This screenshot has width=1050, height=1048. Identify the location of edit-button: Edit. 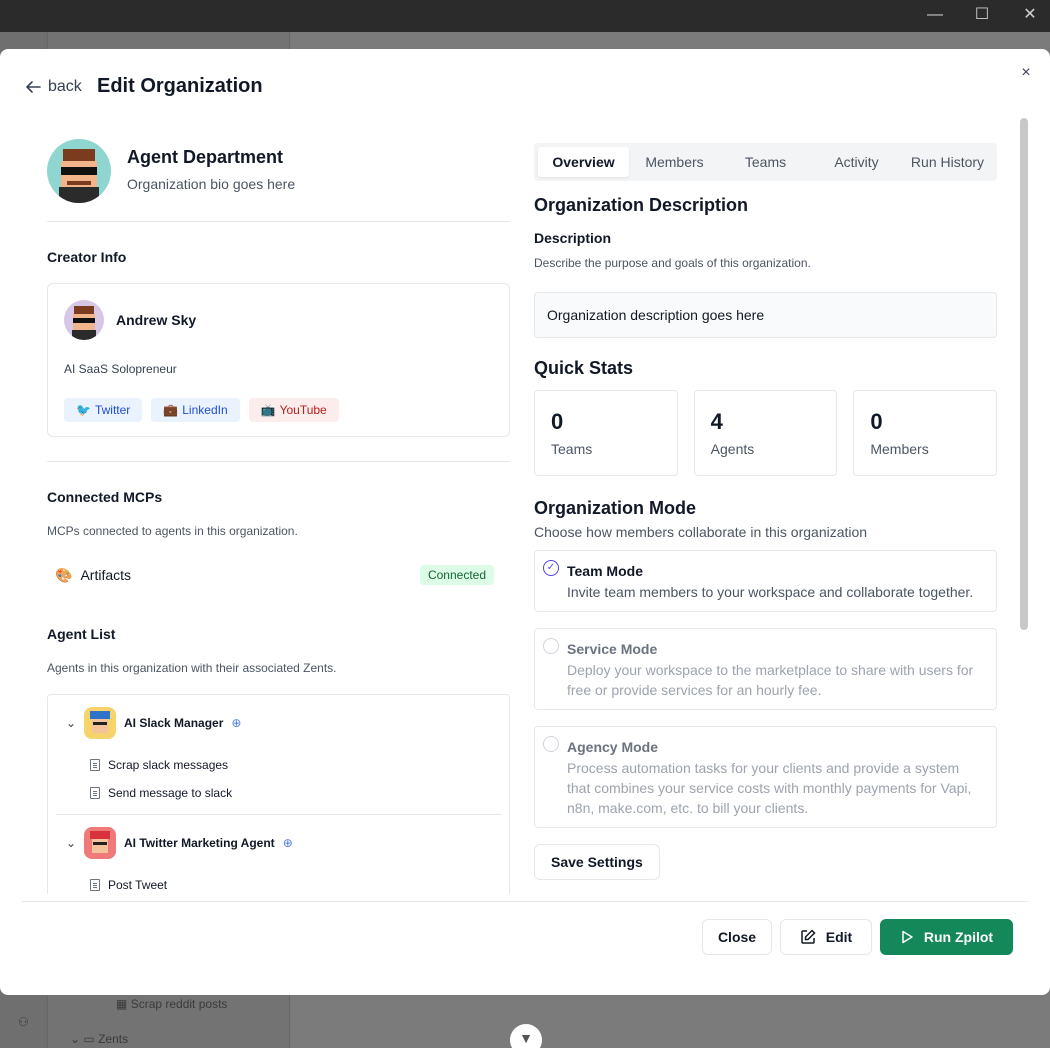
(826, 937).